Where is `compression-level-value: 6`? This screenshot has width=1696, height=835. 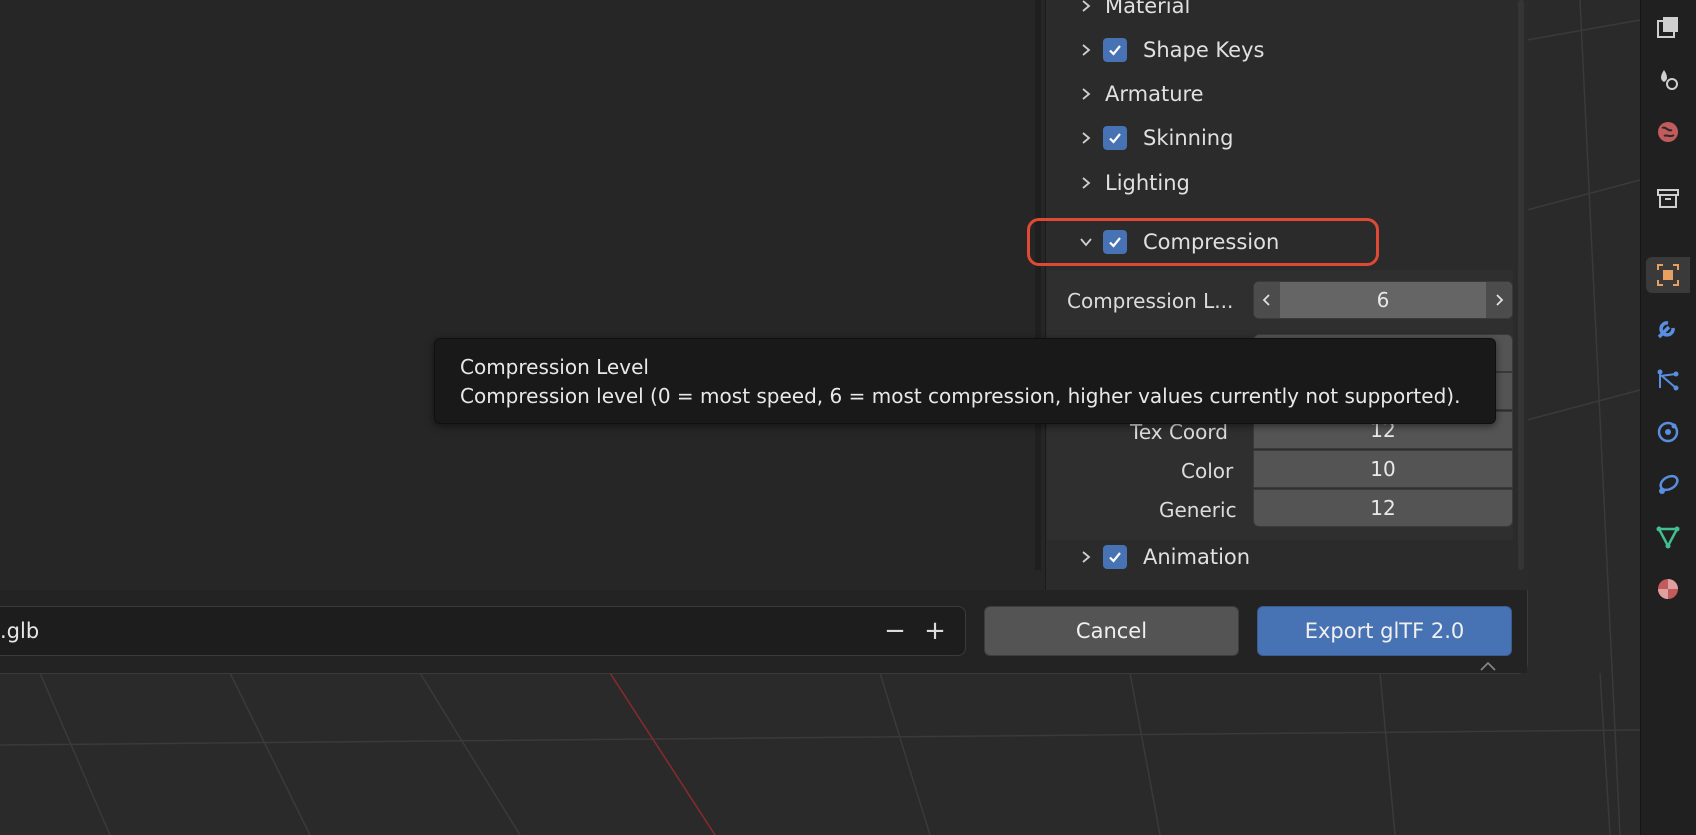 compression-level-value: 6 is located at coordinates (1383, 300).